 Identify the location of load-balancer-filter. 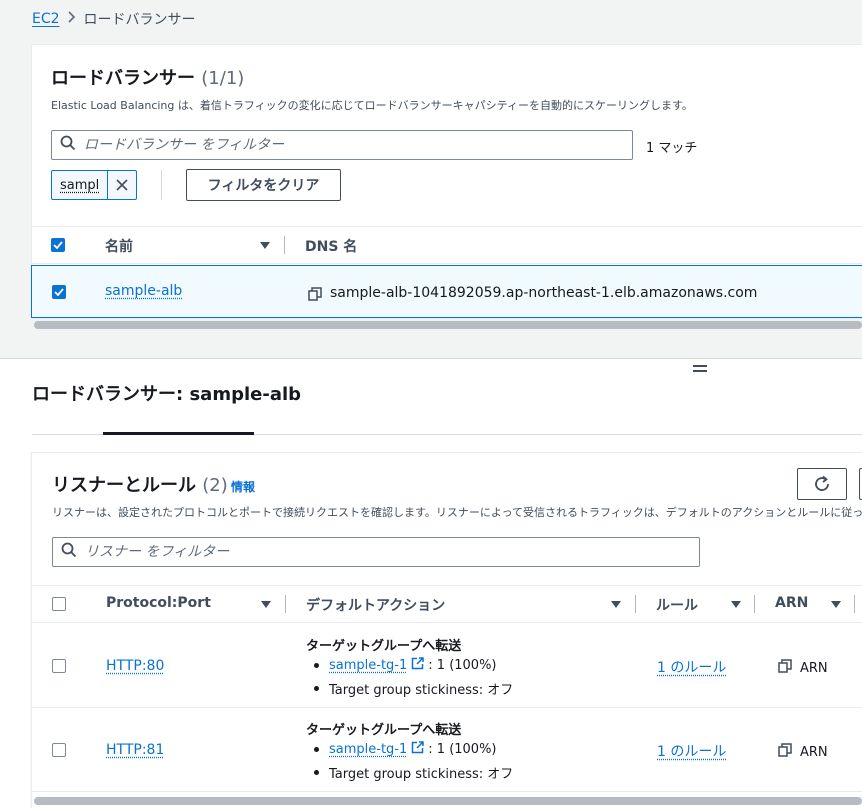
(342, 145).